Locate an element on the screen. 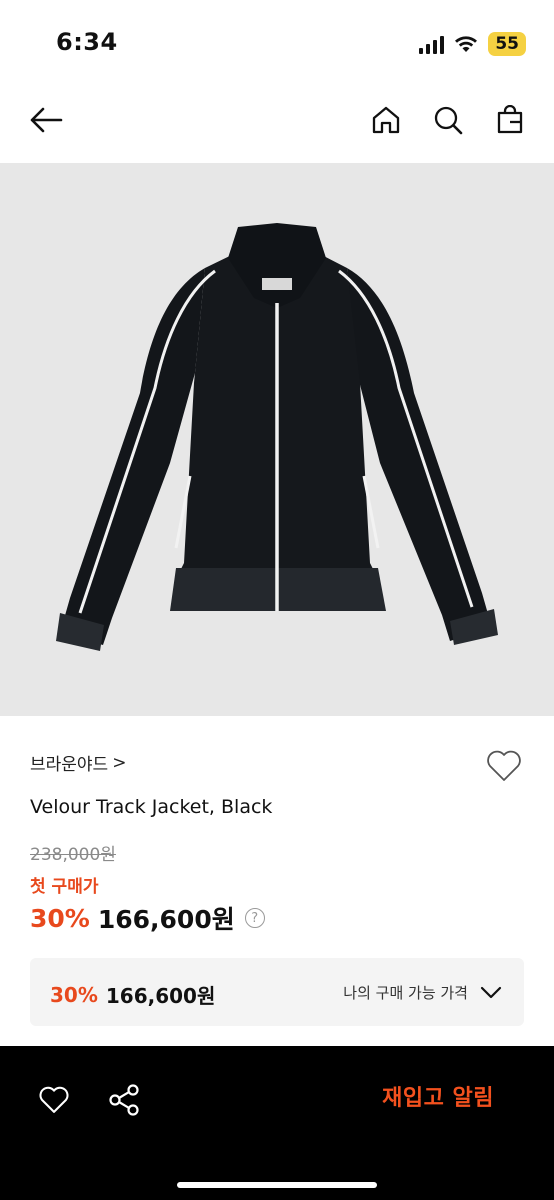  share-icon is located at coordinates (124, 1100).